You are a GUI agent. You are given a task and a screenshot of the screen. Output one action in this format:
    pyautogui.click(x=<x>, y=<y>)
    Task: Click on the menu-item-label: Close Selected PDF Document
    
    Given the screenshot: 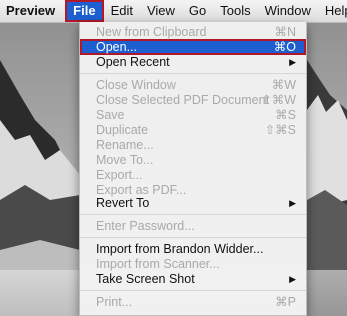 What is the action you would take?
    pyautogui.click(x=182, y=100)
    